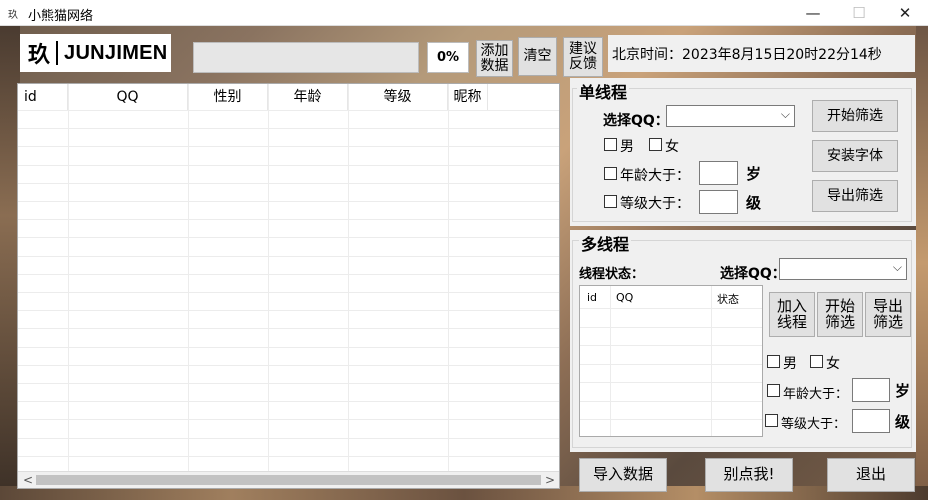  I want to click on multi-select-qq: ⌵, so click(843, 269).